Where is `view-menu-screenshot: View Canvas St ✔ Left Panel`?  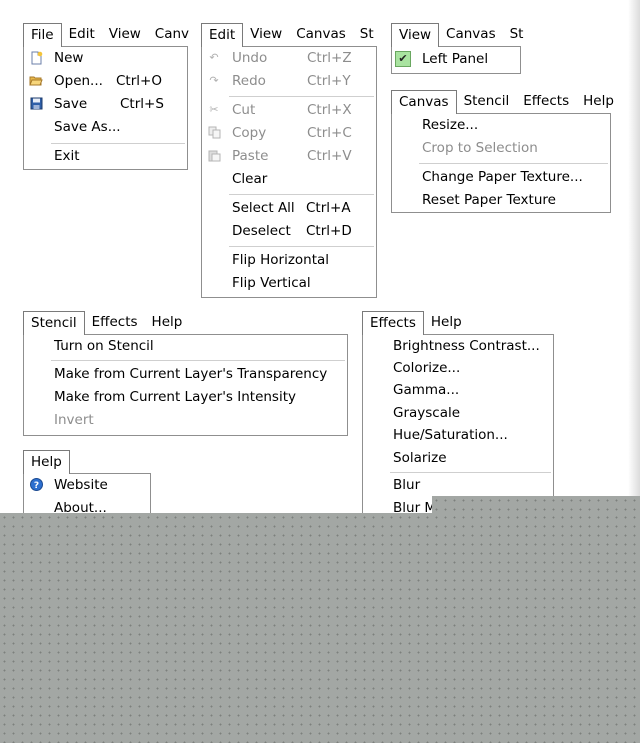 view-menu-screenshot: View Canvas St ✔ Left Panel is located at coordinates (457, 48).